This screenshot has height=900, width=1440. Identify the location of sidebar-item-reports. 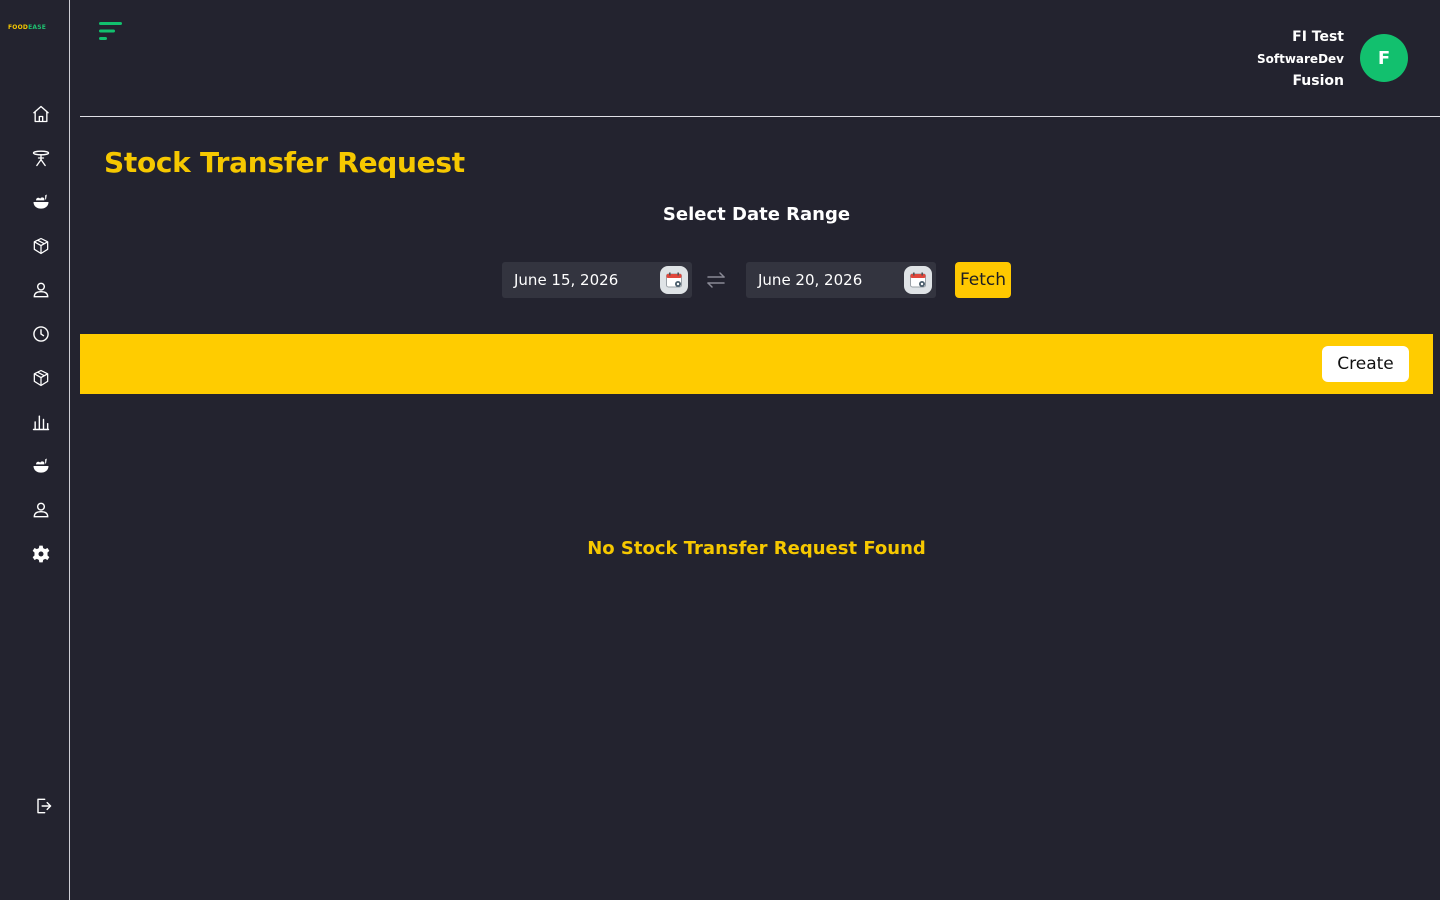
(41, 422).